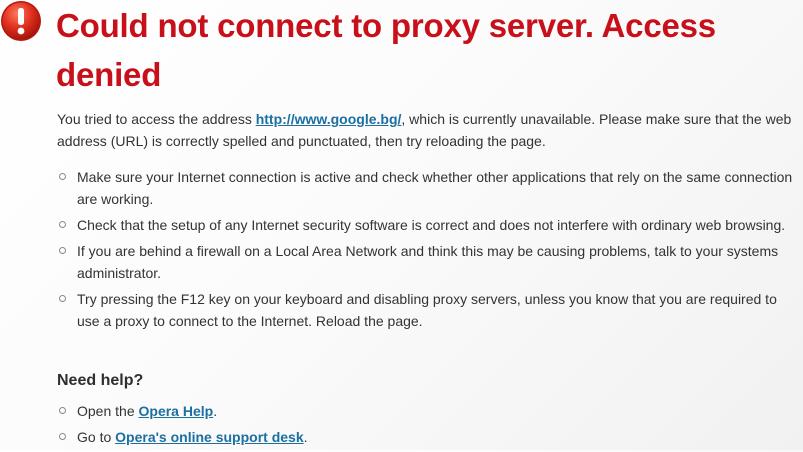 The width and height of the screenshot is (803, 452). Describe the element at coordinates (21, 21) in the screenshot. I see `exclamation-circle-icon` at that location.